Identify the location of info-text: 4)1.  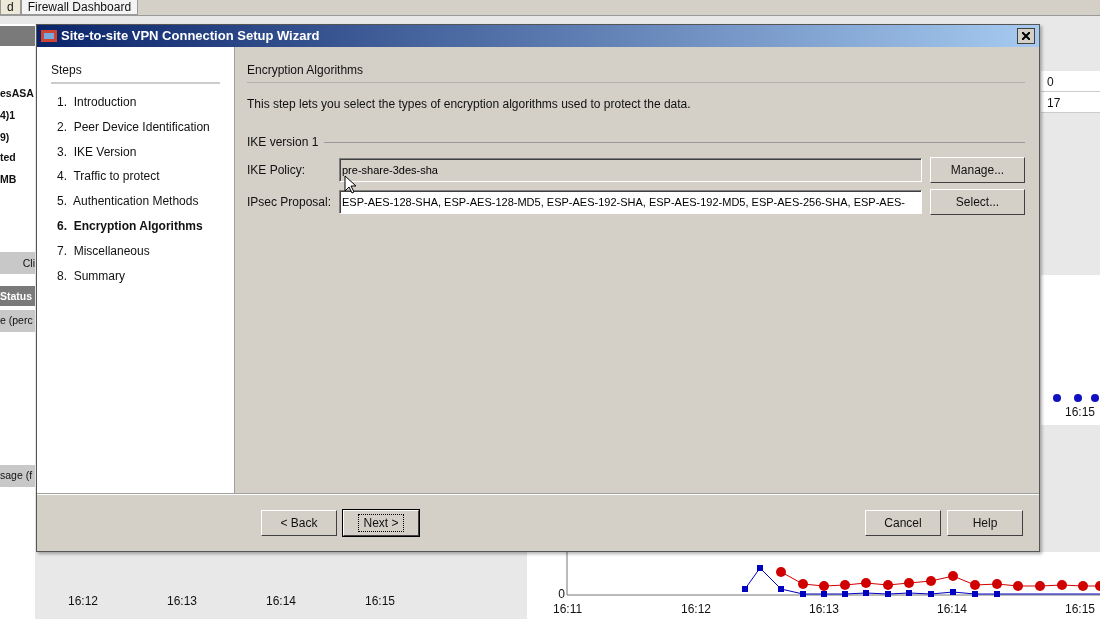
(8, 115).